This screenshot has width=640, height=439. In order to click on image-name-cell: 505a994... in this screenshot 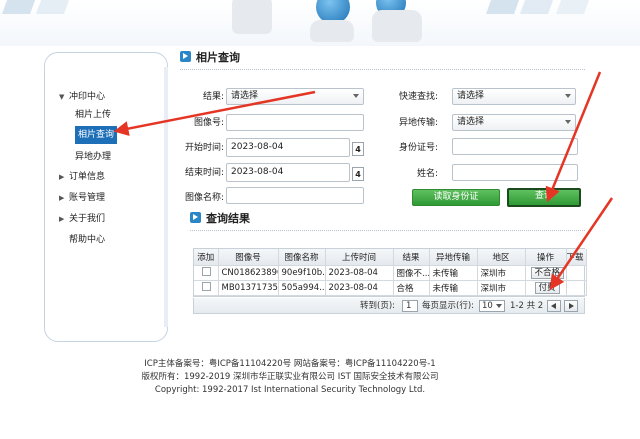, I will do `click(302, 288)`.